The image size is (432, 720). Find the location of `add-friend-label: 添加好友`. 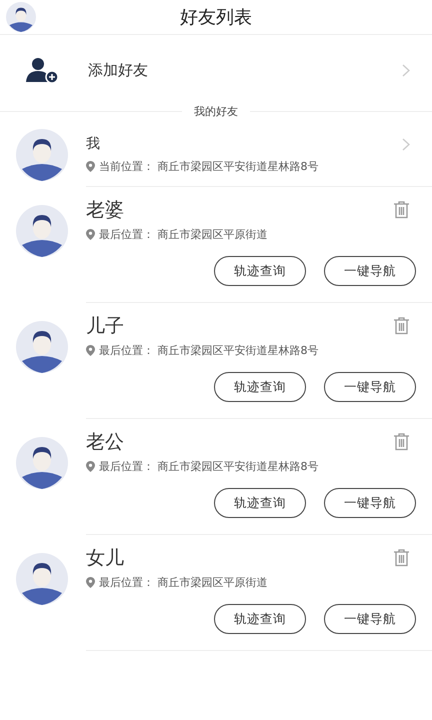

add-friend-label: 添加好友 is located at coordinates (118, 70).